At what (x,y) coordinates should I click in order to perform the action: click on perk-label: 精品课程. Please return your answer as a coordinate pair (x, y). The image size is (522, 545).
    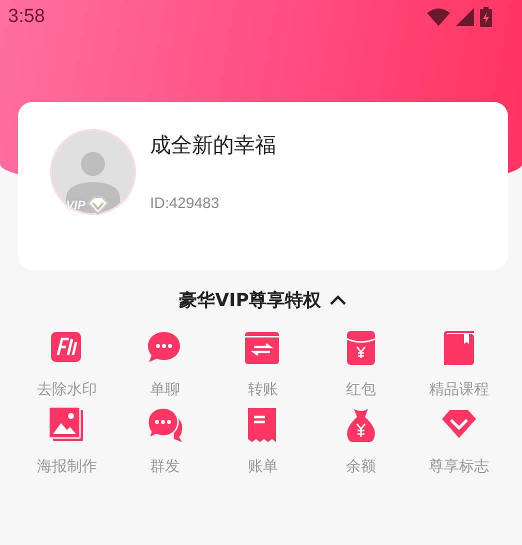
    Looking at the image, I should click on (459, 389).